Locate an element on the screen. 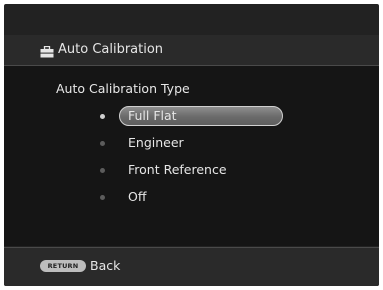 Image resolution: width=383 pixels, height=290 pixels. footer-bar: RETURN Back is located at coordinates (191, 266).